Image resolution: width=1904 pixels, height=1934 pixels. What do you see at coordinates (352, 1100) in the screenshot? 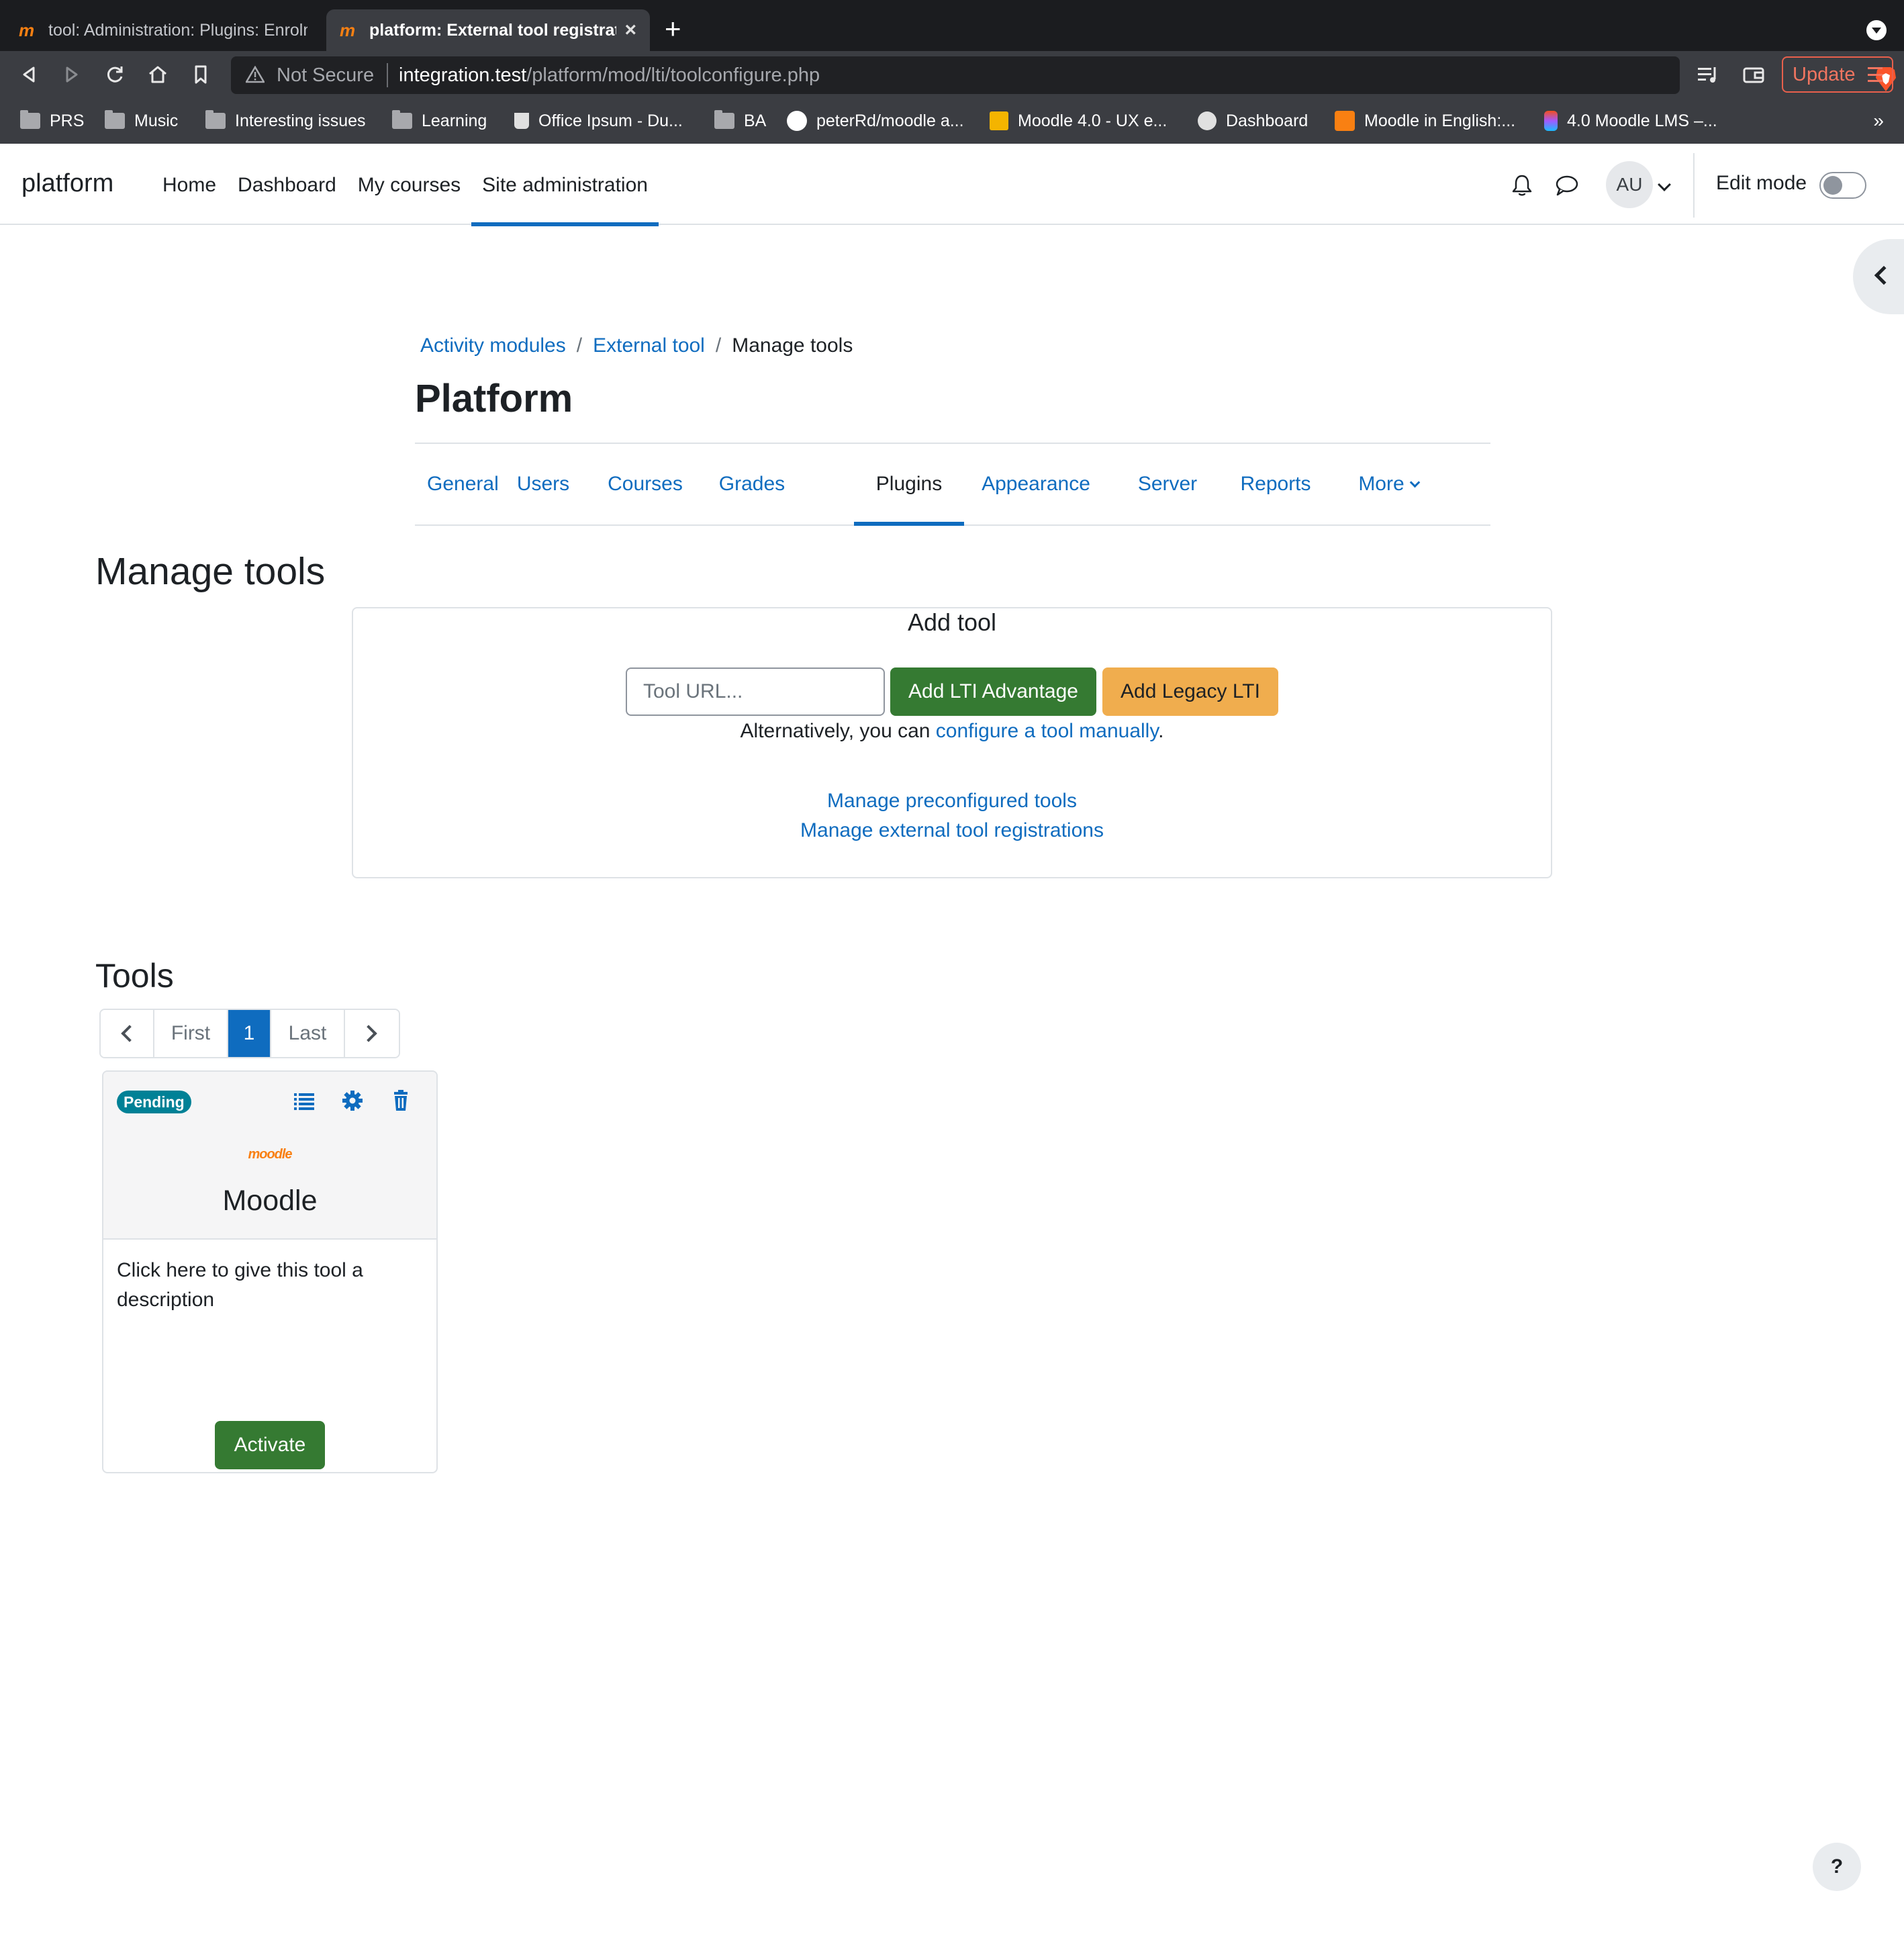
I see `gear-icon` at bounding box center [352, 1100].